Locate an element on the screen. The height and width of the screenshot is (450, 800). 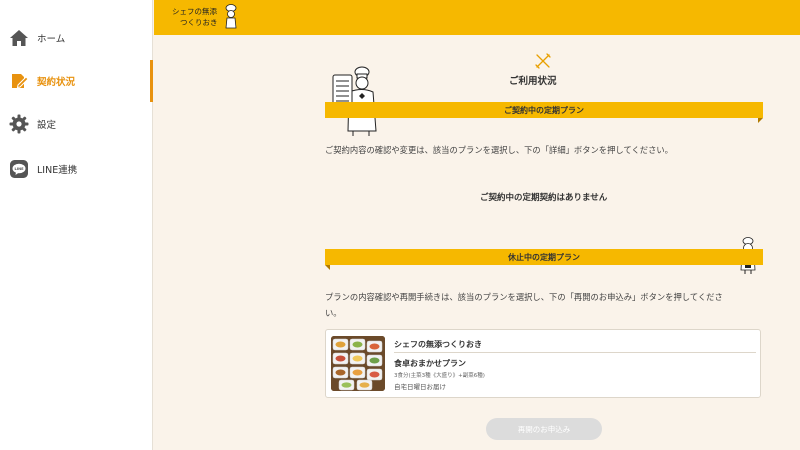
description-line-2: い。 is located at coordinates (333, 313).